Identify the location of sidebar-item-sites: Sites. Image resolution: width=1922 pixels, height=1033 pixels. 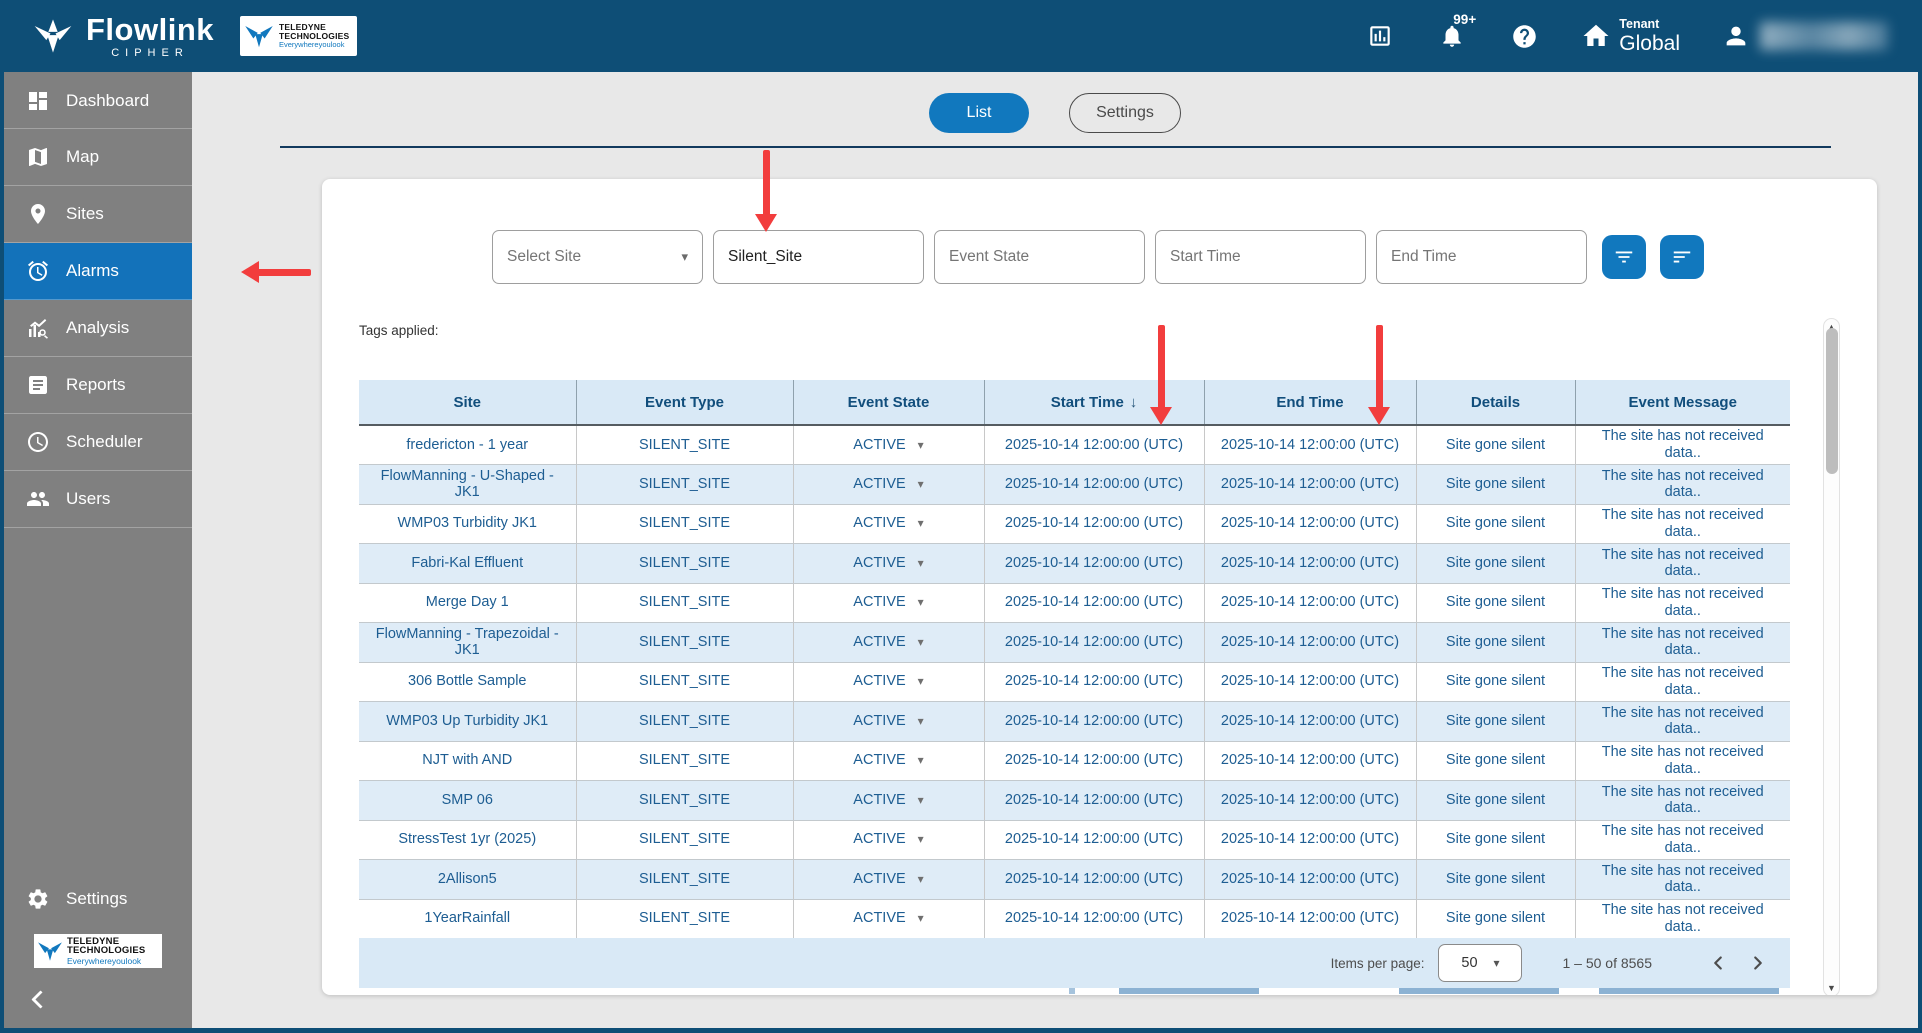
(98, 214).